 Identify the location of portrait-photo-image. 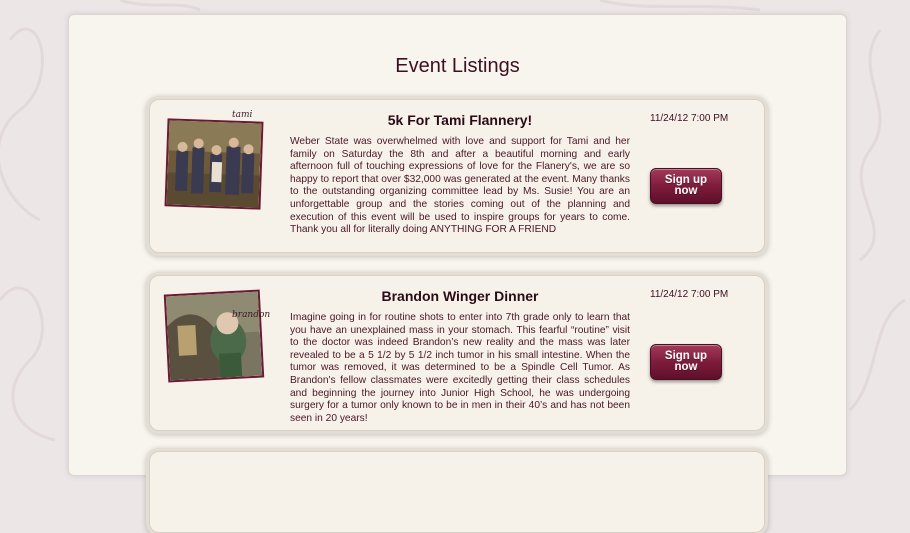
(214, 336).